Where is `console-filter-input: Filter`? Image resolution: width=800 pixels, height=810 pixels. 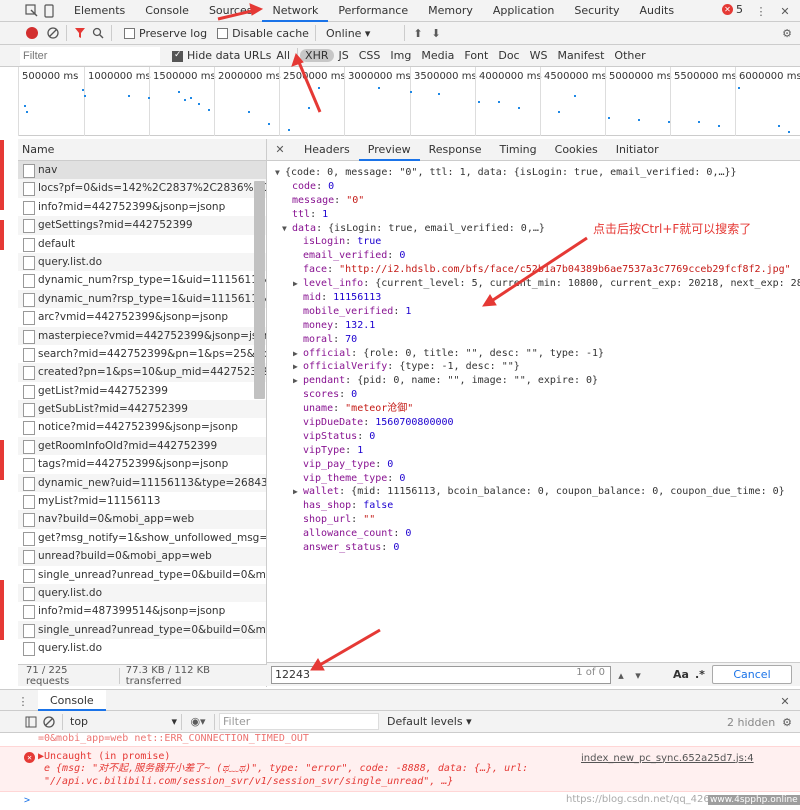 console-filter-input: Filter is located at coordinates (299, 721).